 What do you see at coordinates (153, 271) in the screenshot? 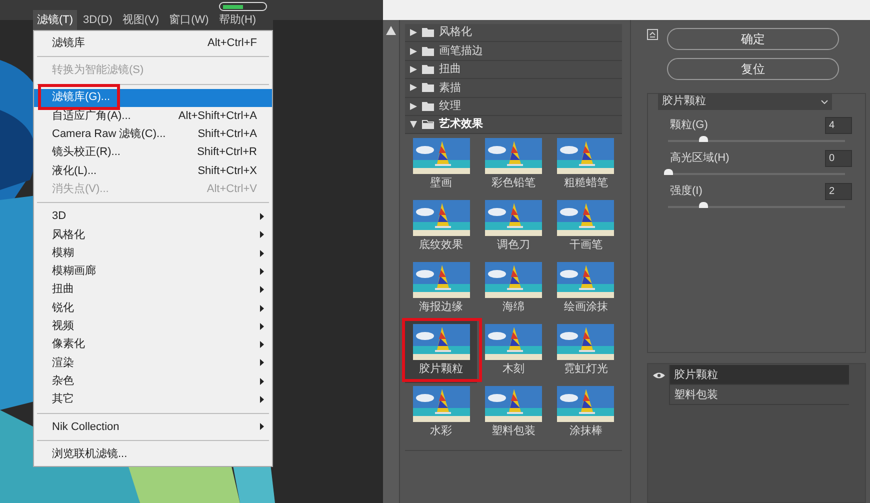
I see `menu-item: 模糊画廊` at bounding box center [153, 271].